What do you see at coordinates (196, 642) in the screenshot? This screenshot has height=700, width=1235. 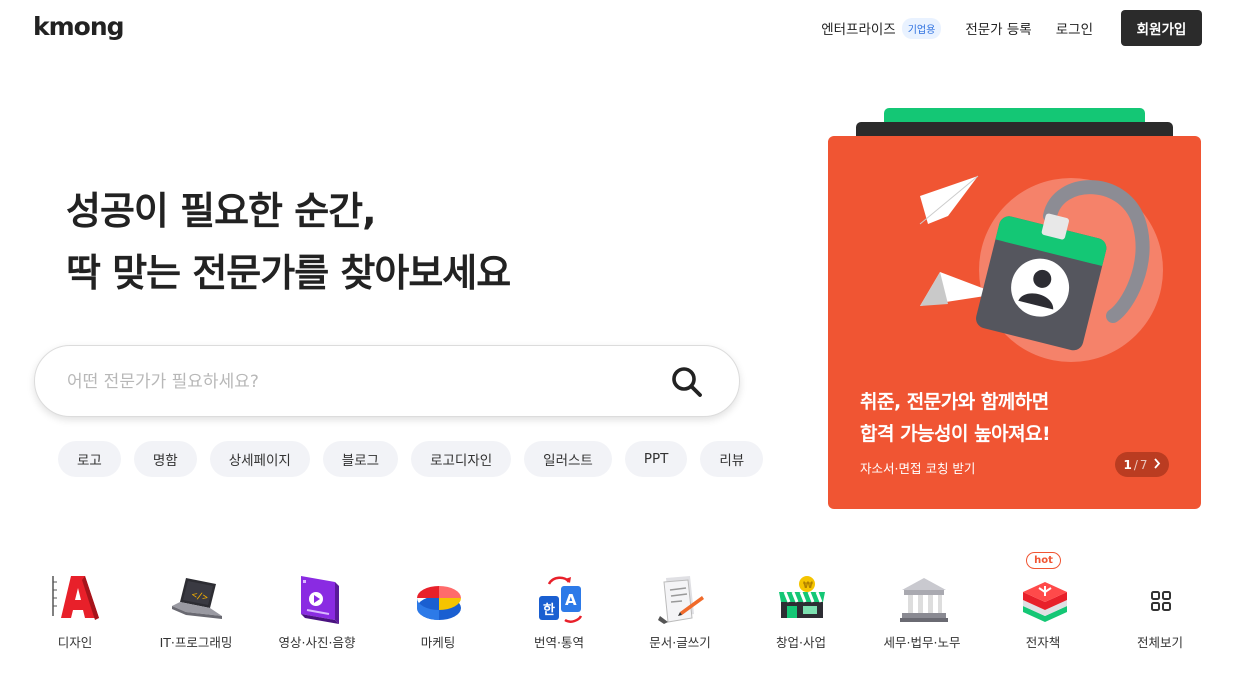 I see `category-label: IT·프로그래밍` at bounding box center [196, 642].